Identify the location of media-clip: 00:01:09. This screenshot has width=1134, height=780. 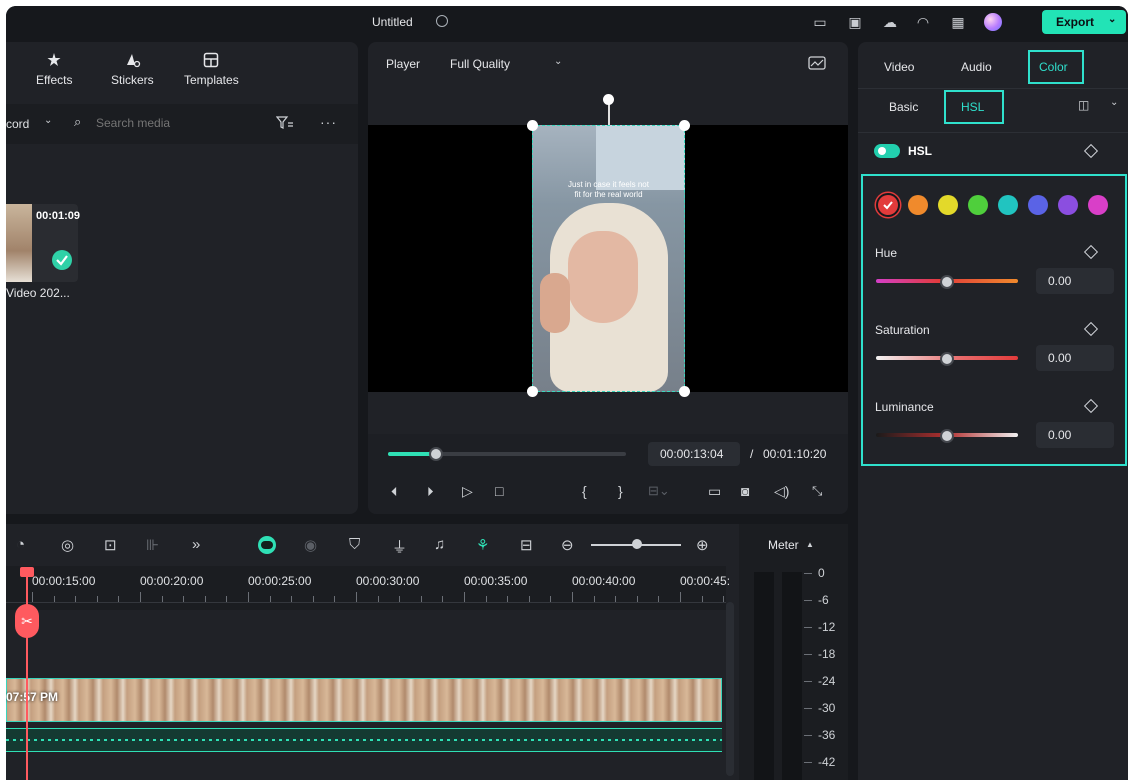
(43, 243).